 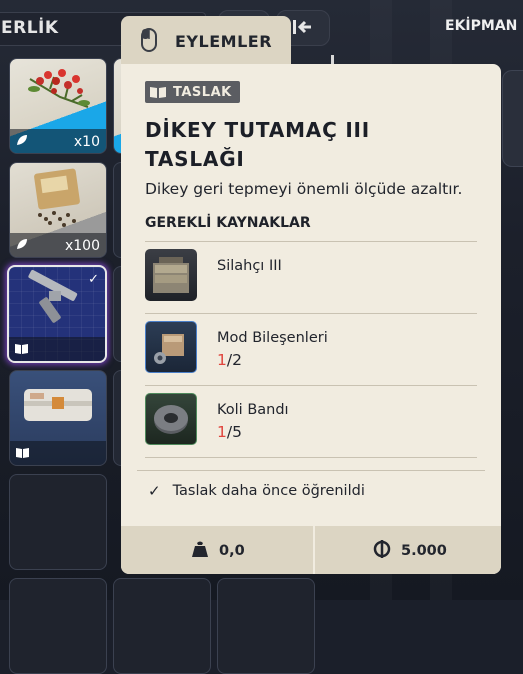 I want to click on learned-status-text: Taslak daha önce öğrenildi, so click(x=268, y=491).